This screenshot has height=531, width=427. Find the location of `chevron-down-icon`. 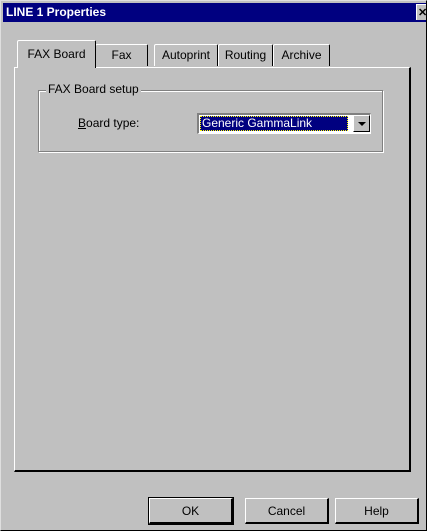

chevron-down-icon is located at coordinates (361, 123).